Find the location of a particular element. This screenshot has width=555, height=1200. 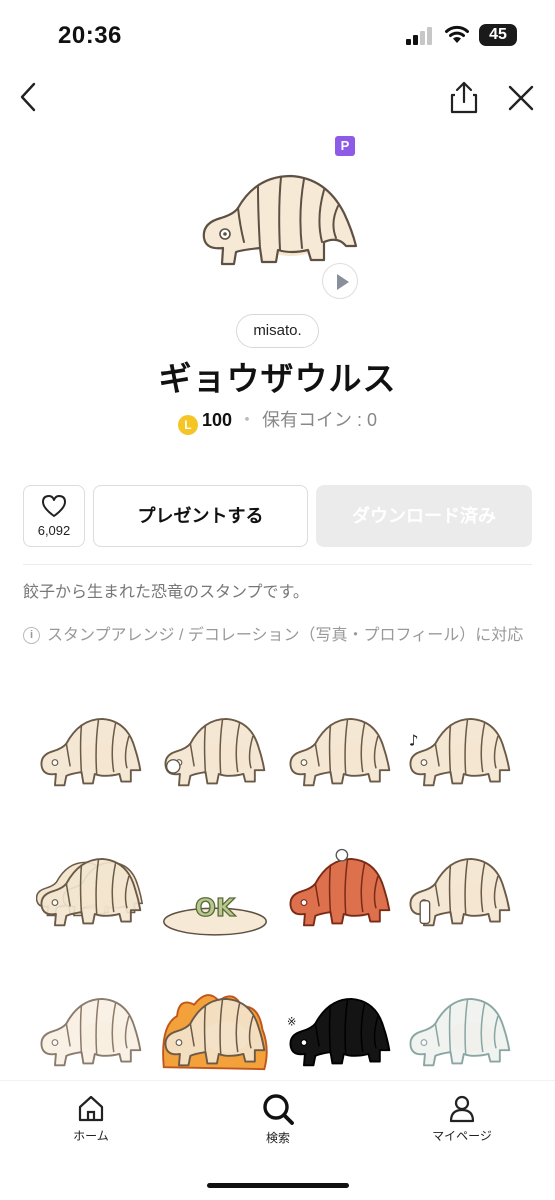

sticker-fire is located at coordinates (215, 1032).